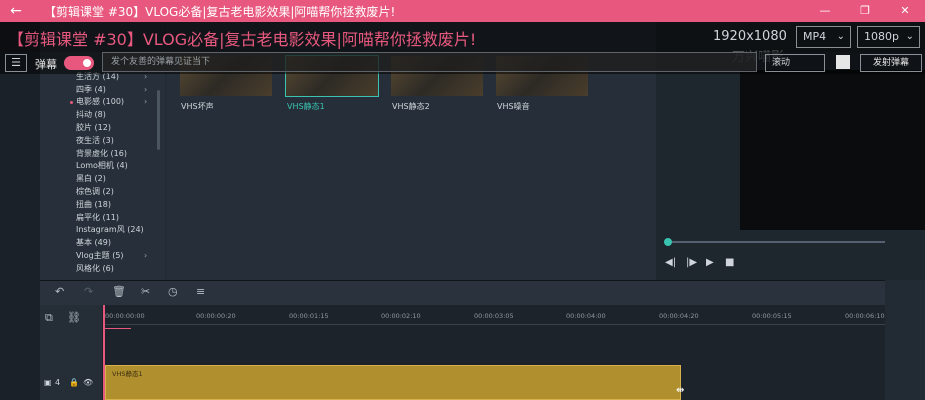 This screenshot has width=925, height=400. I want to click on track-icon: ▣, so click(48, 382).